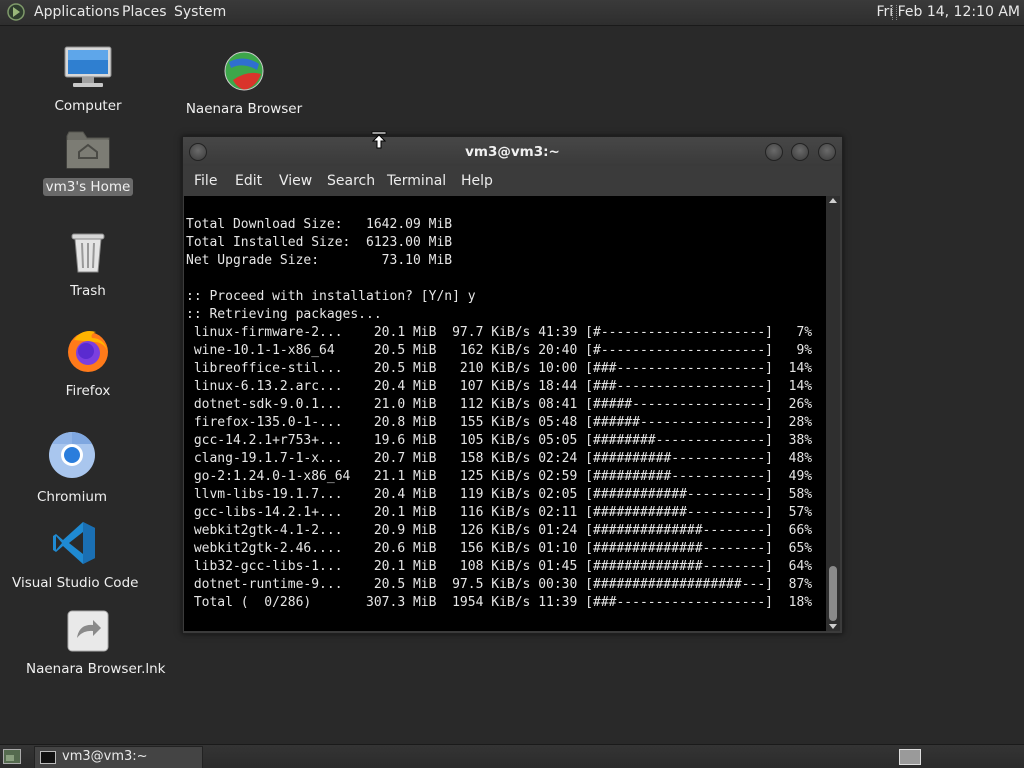 The width and height of the screenshot is (1024, 768). Describe the element at coordinates (205, 181) in the screenshot. I see `menu-file: File` at that location.